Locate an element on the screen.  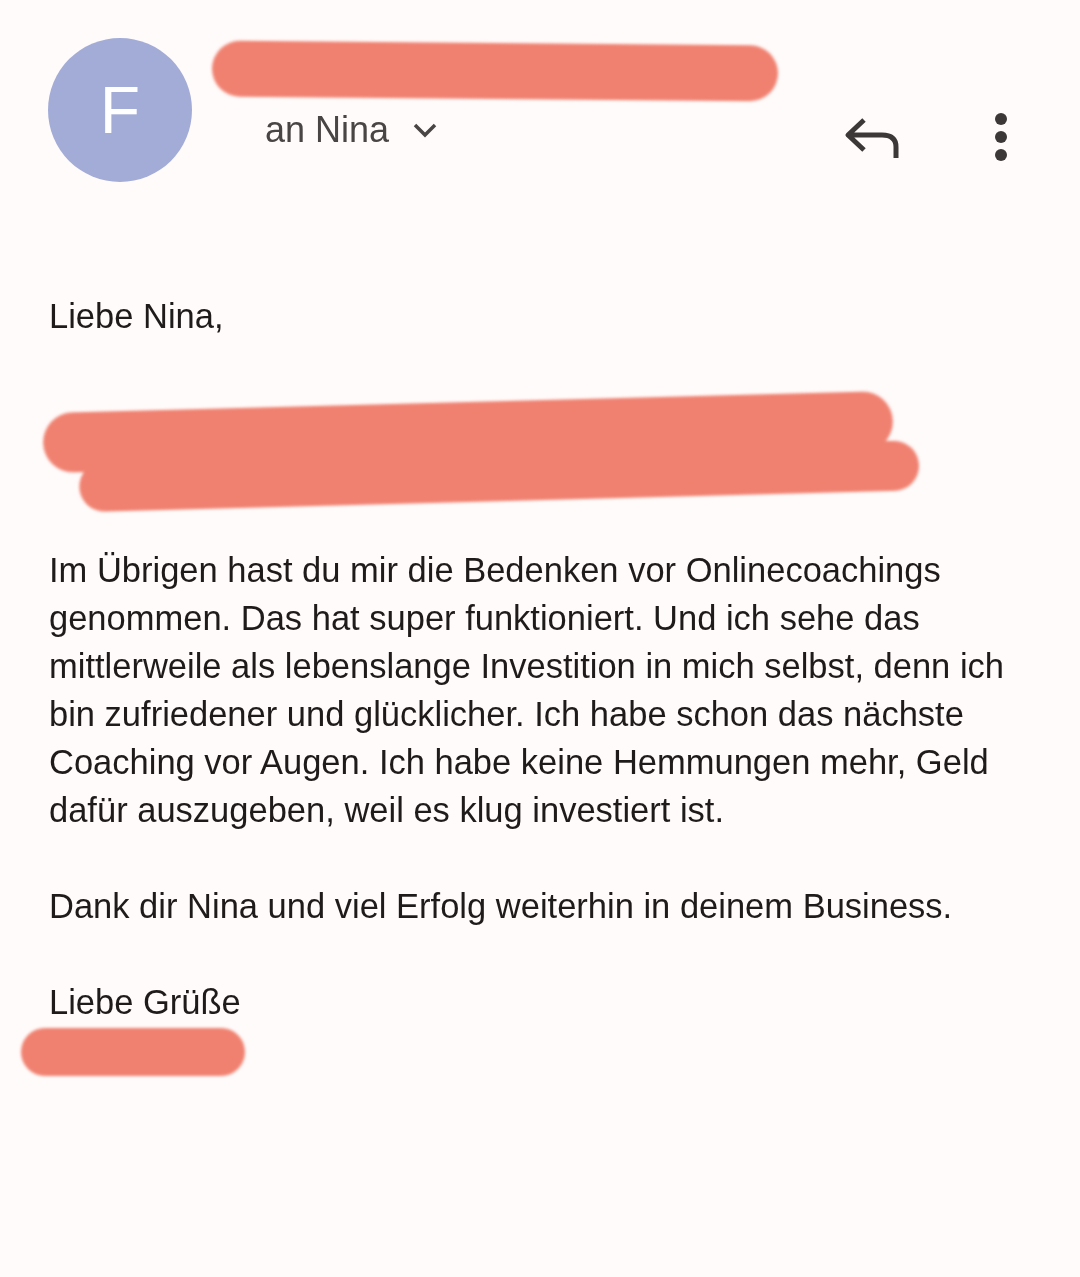
sender-avatar: F is located at coordinates (120, 110).